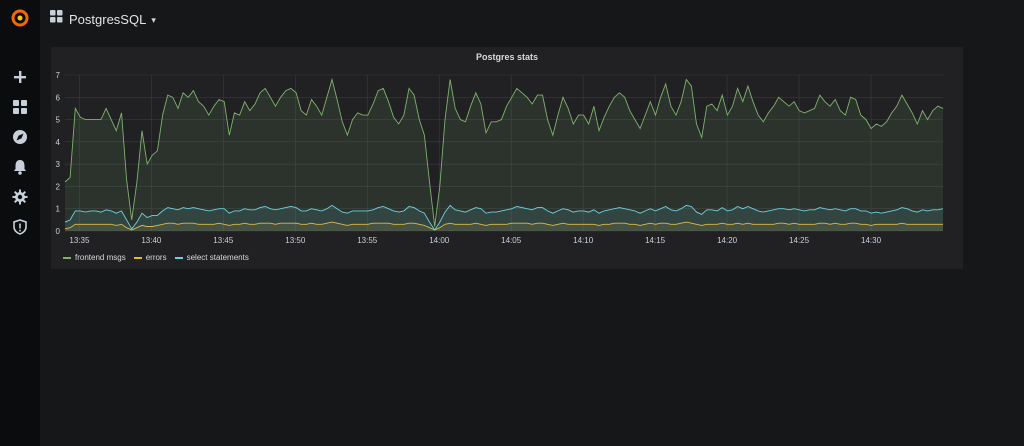 The width and height of the screenshot is (1024, 446). What do you see at coordinates (655, 240) in the screenshot?
I see `x-tick-label: 14:15` at bounding box center [655, 240].